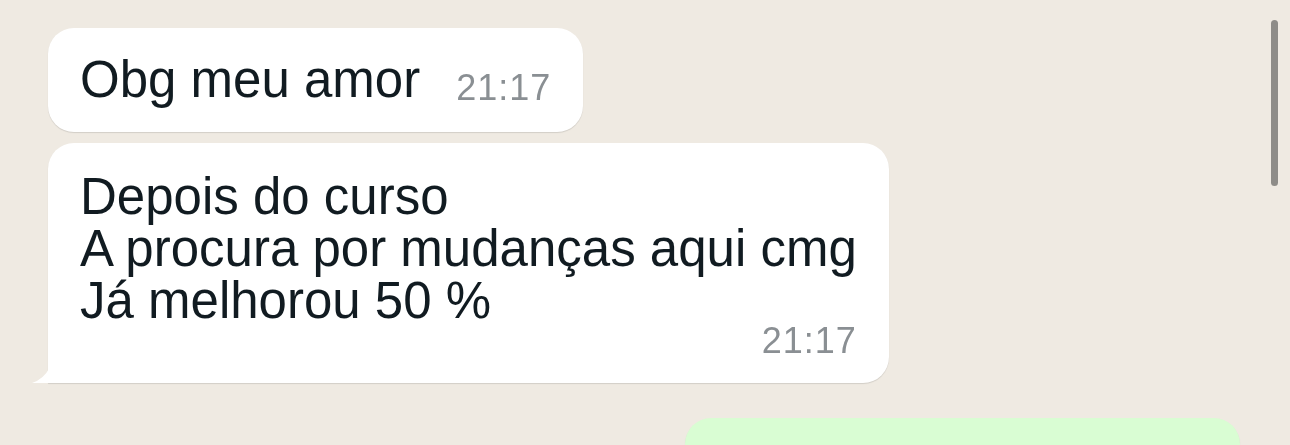  Describe the element at coordinates (1274, 103) in the screenshot. I see `scrollbar` at that location.